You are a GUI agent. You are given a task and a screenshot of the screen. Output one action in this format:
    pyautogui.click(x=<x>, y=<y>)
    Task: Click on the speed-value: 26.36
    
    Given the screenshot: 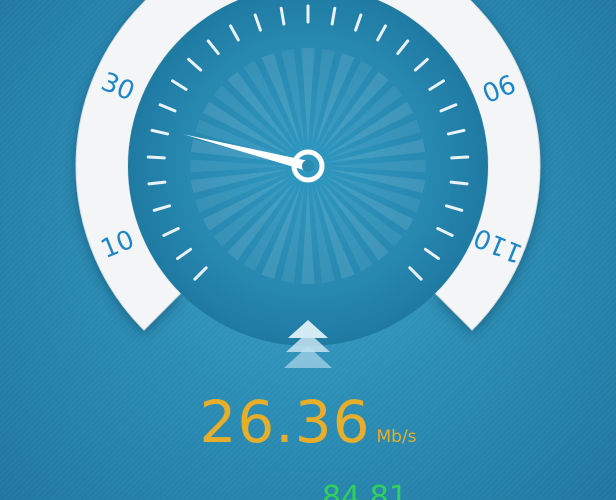 What is the action you would take?
    pyautogui.click(x=285, y=422)
    